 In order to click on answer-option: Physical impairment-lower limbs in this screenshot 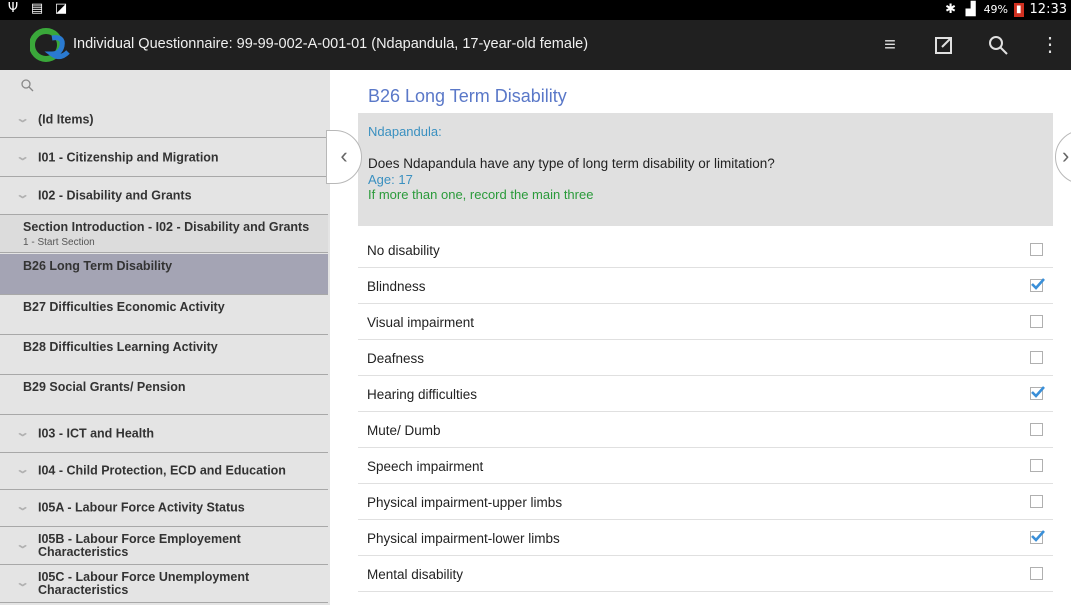, I will do `click(705, 538)`.